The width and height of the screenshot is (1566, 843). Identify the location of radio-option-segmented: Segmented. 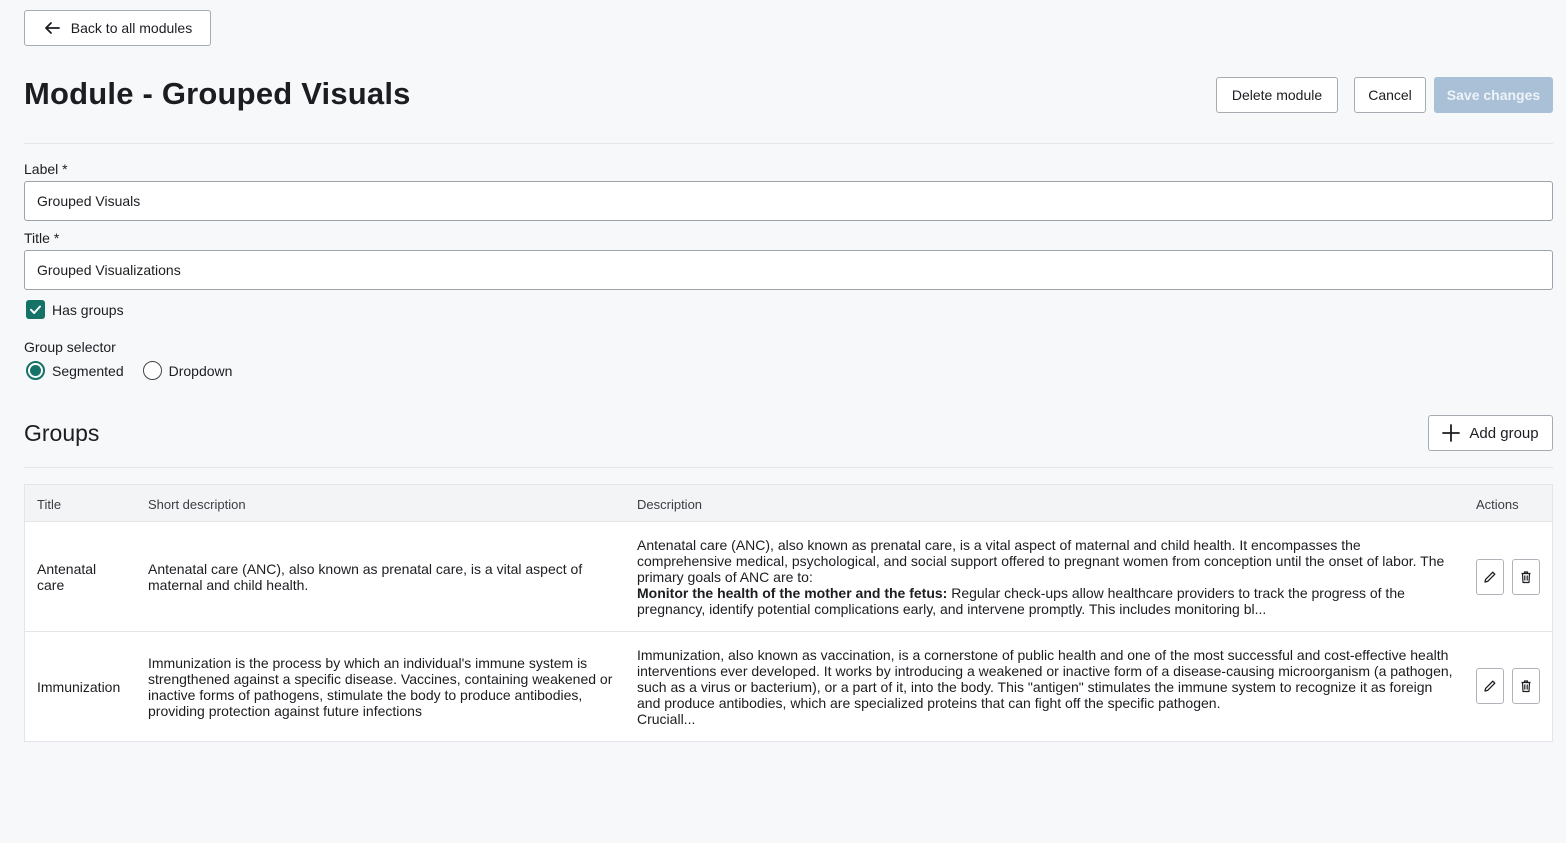
(75, 370).